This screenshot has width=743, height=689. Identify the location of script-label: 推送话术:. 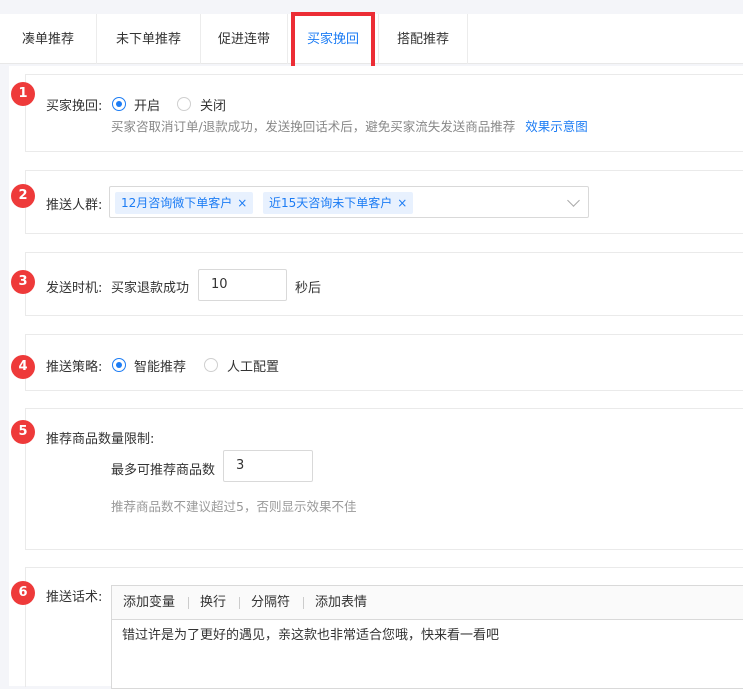
(74, 597).